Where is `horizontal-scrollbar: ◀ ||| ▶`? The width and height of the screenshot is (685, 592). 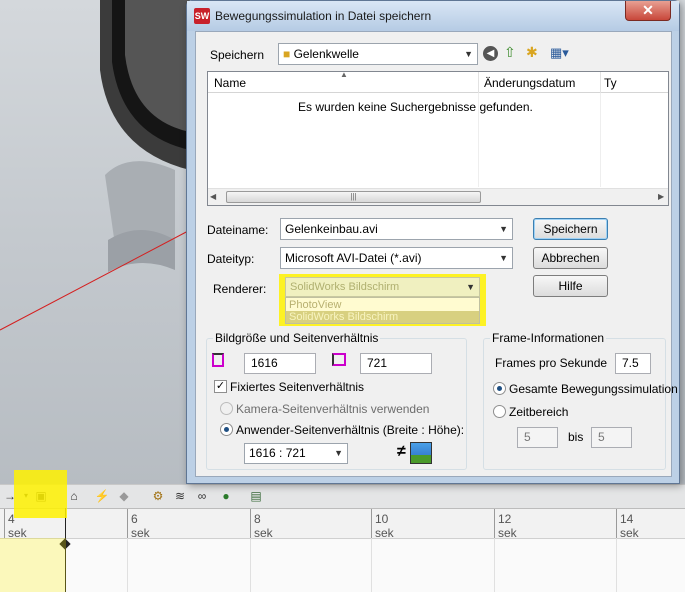 horizontal-scrollbar: ◀ ||| ▶ is located at coordinates (438, 196).